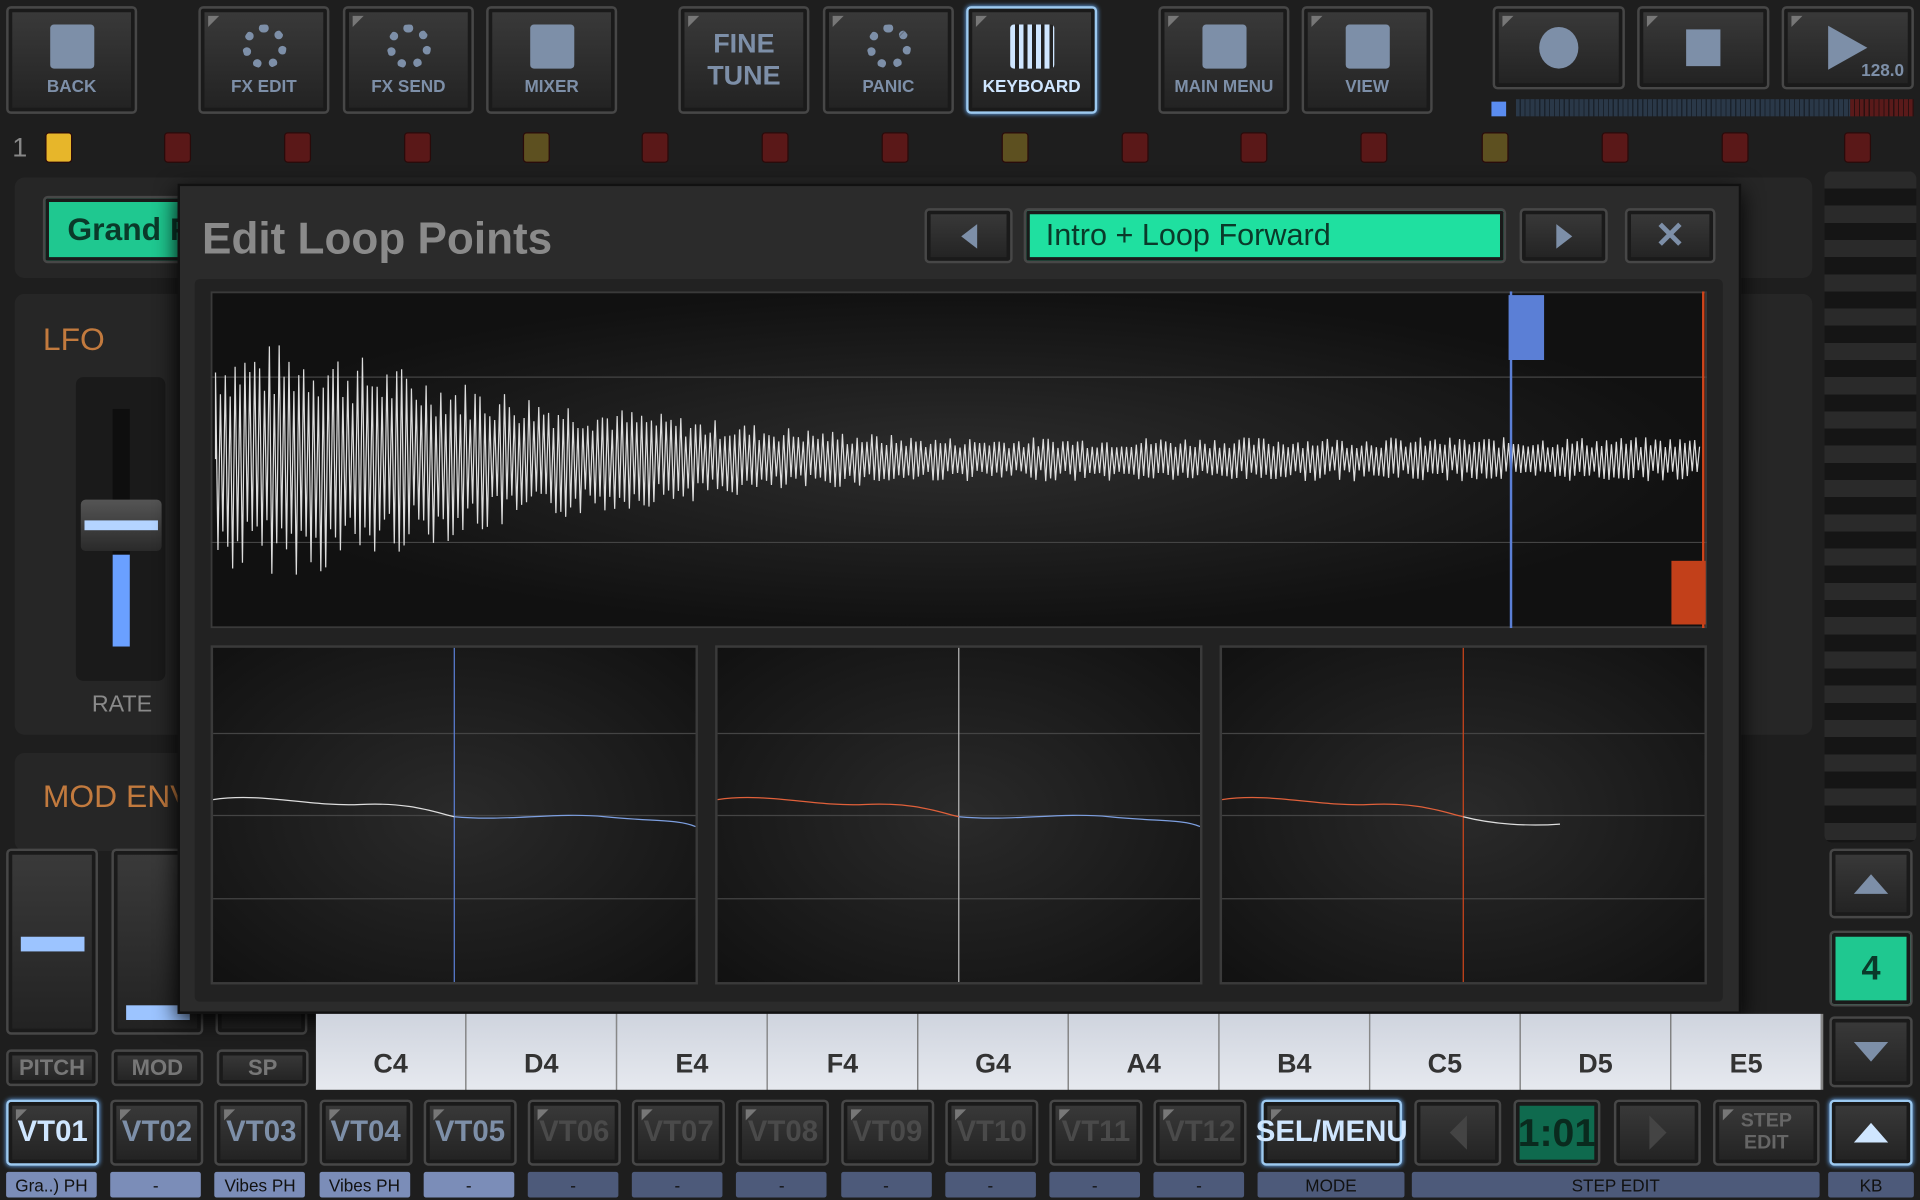  I want to click on voice-label: VT10, so click(991, 1132).